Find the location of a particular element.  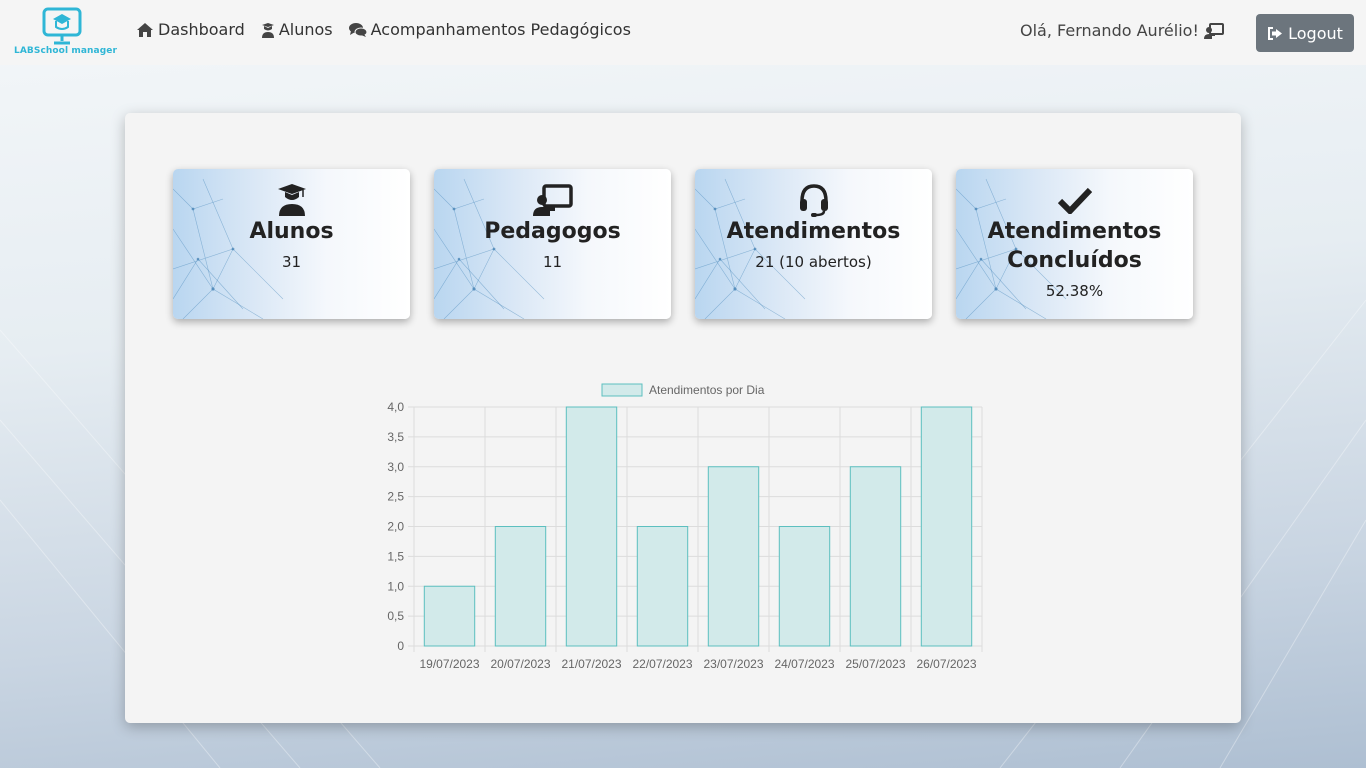

legend-label: Atendimentos por Dia is located at coordinates (707, 390).